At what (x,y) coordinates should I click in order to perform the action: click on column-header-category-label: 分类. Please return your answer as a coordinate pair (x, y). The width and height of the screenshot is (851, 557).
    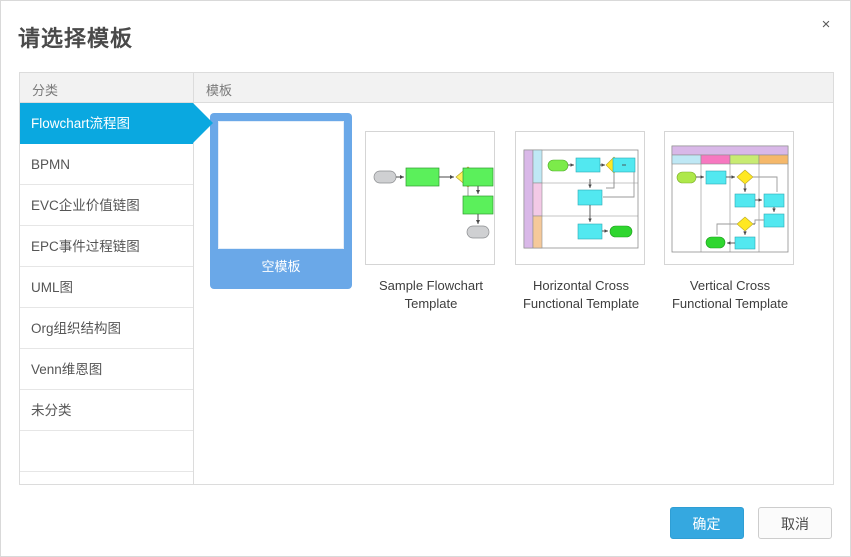
    Looking at the image, I should click on (45, 90).